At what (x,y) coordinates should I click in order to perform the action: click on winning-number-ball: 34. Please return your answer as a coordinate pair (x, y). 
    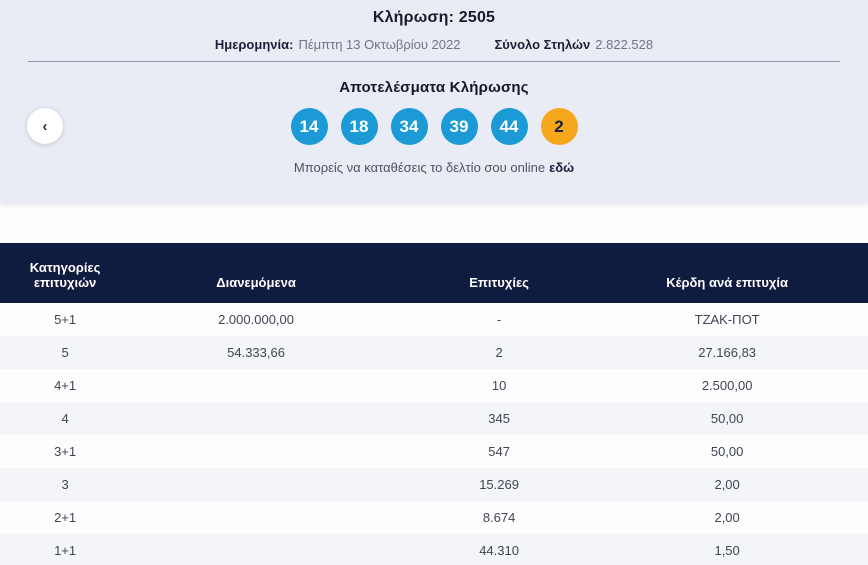
    Looking at the image, I should click on (409, 126).